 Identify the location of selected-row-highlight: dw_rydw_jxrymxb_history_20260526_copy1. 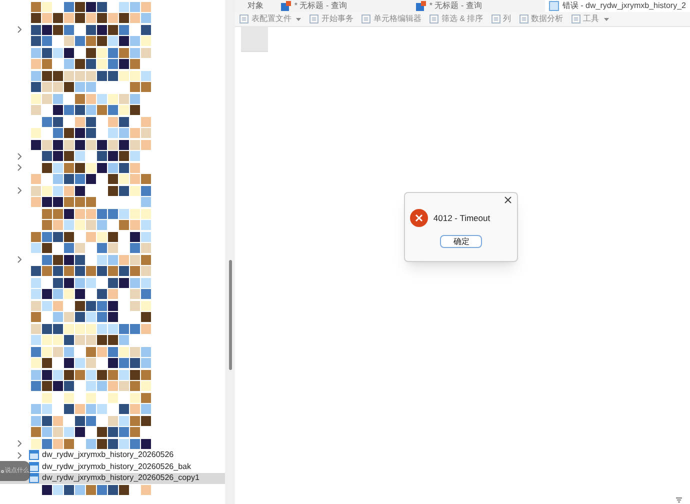
(113, 478).